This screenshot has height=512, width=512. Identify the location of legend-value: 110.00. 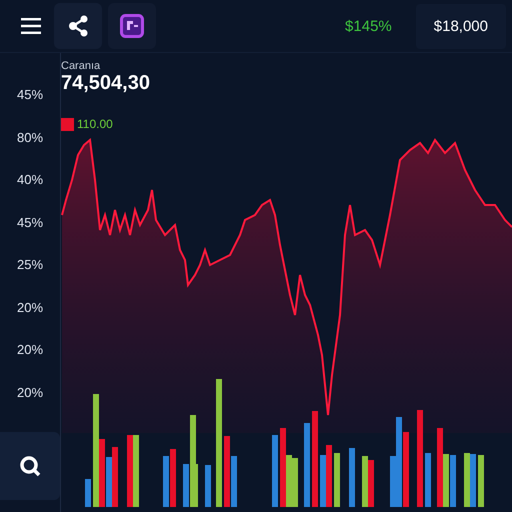
(95, 124).